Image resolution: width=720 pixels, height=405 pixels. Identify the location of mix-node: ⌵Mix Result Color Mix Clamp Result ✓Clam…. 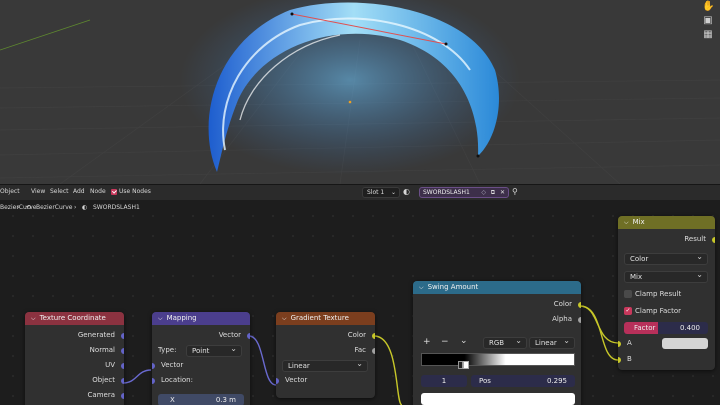
(666, 293).